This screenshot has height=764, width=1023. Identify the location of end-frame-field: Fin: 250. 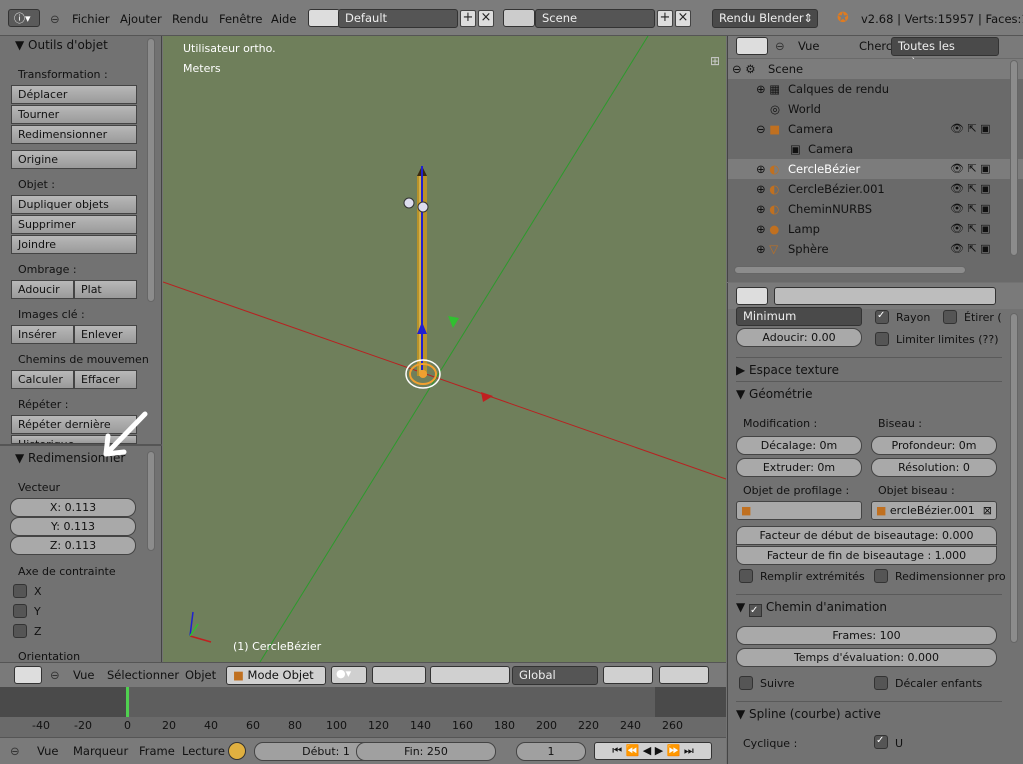
(426, 751).